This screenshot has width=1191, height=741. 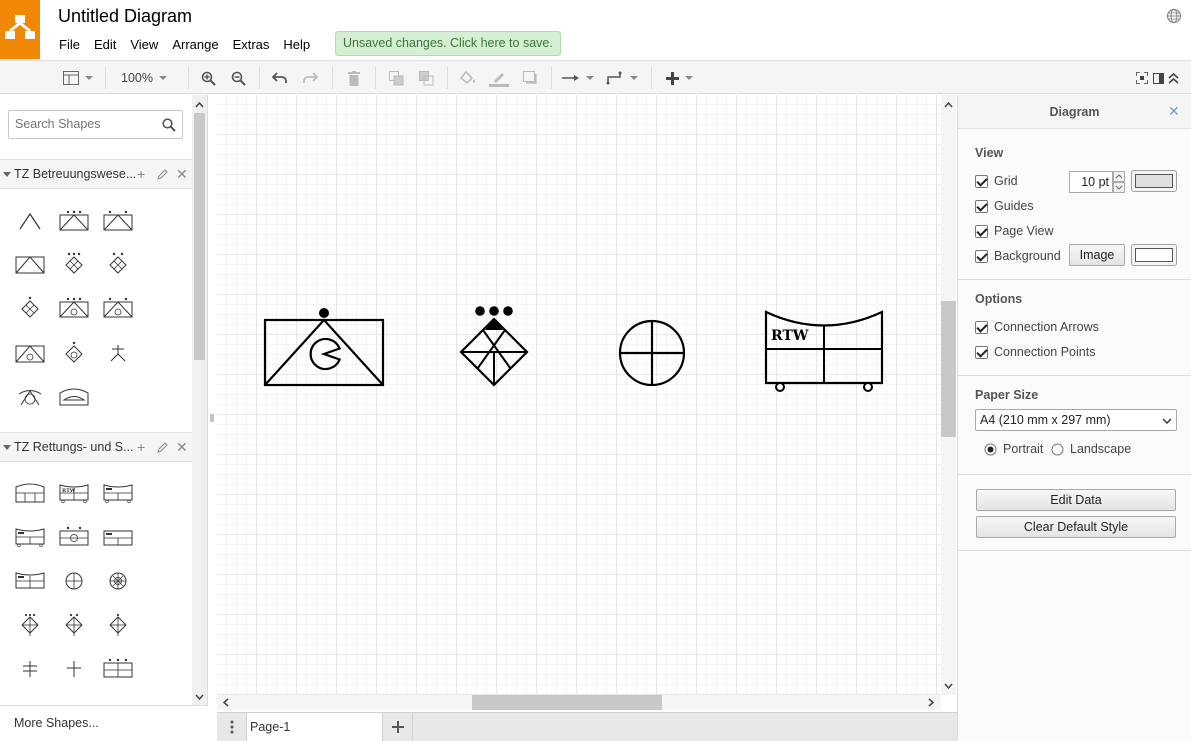 I want to click on menu-help: Help, so click(x=296, y=45).